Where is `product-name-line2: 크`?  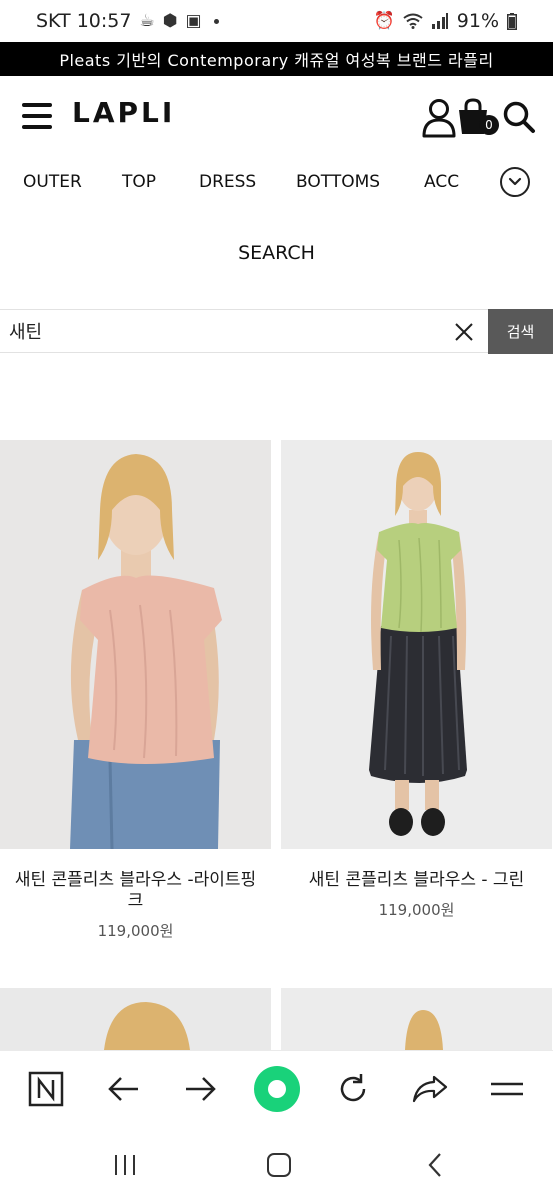
product-name-line2: 크 is located at coordinates (135, 901).